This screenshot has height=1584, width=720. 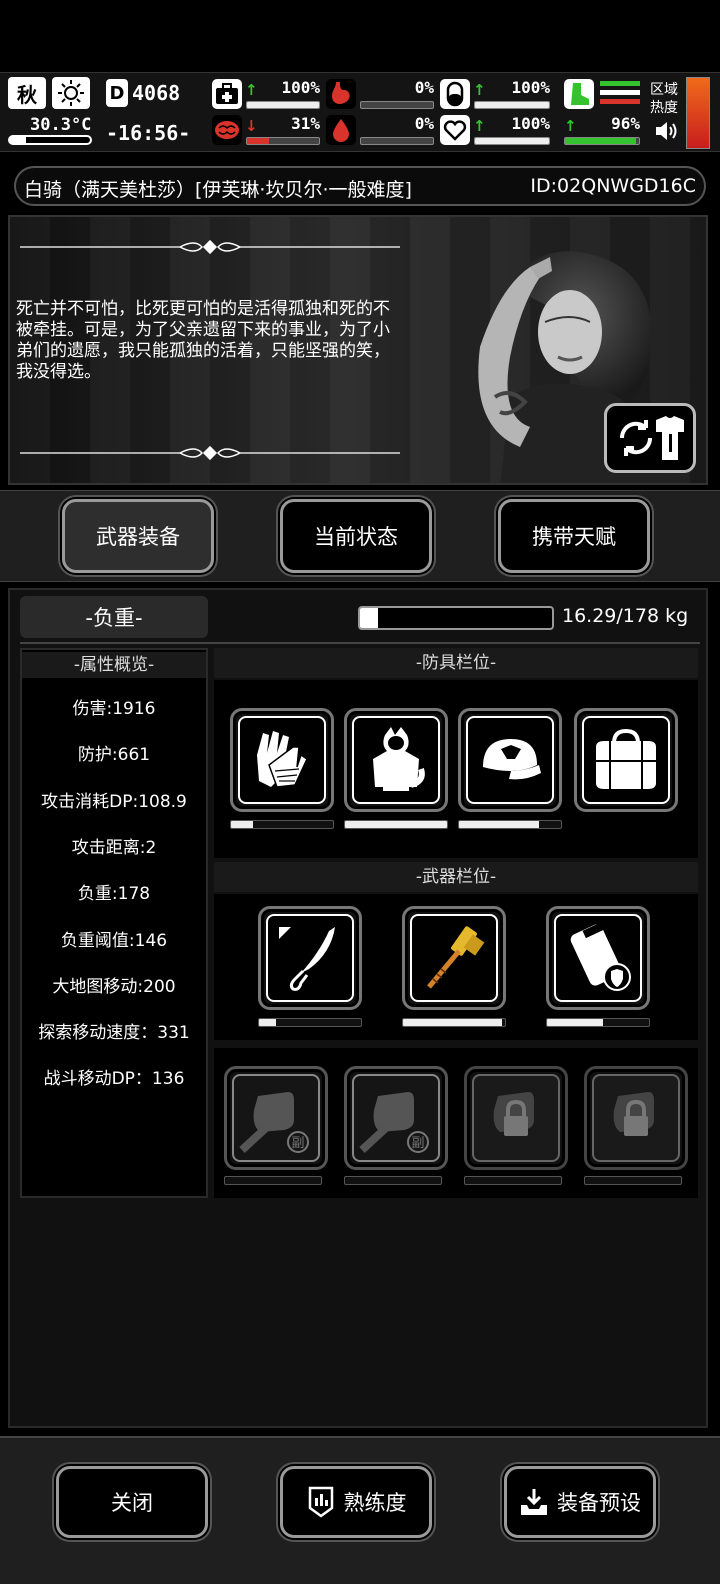 I want to click on medkit-icon, so click(x=227, y=94).